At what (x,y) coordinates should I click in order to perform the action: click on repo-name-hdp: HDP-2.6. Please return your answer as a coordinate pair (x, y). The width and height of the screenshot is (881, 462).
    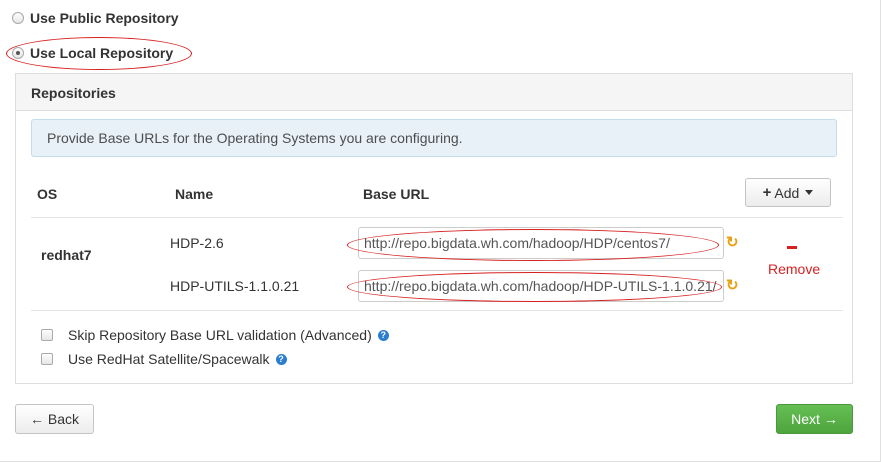
    Looking at the image, I should click on (197, 243).